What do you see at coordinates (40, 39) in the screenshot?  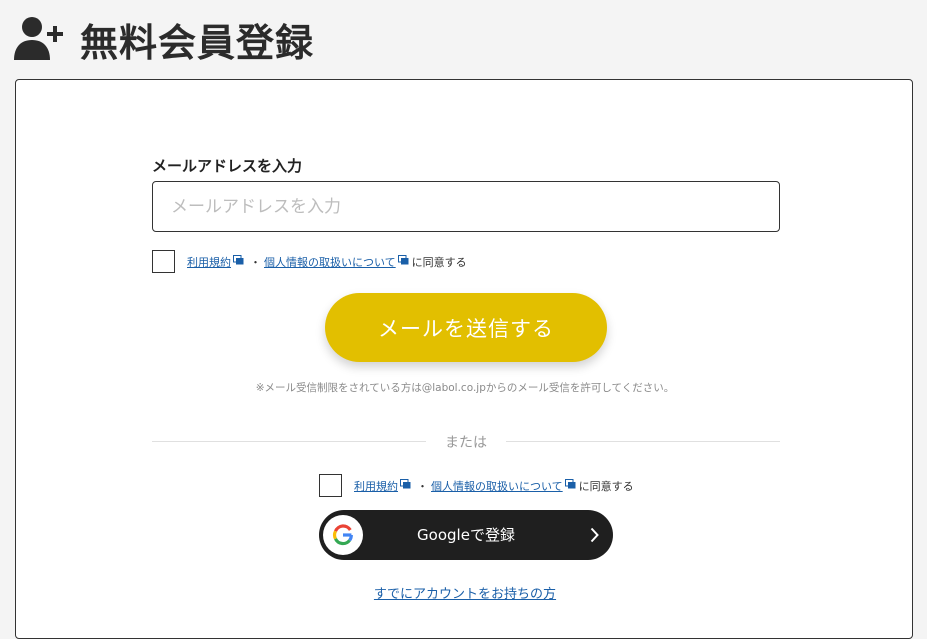 I see `user-plus-icon` at bounding box center [40, 39].